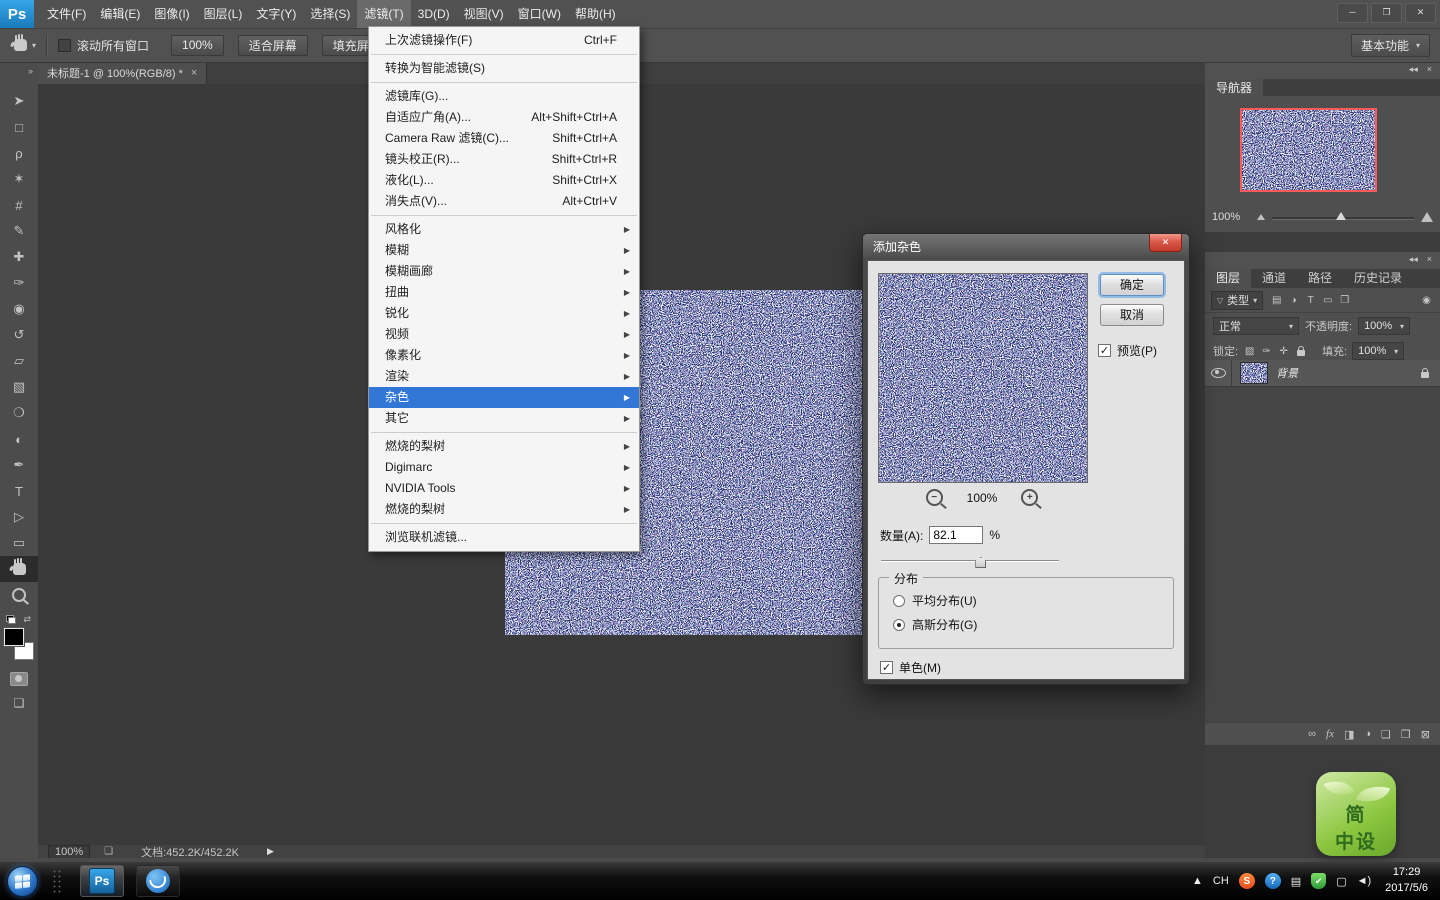  Describe the element at coordinates (1276, 300) in the screenshot. I see `filter-pixel-layers-icon: ▤` at that location.